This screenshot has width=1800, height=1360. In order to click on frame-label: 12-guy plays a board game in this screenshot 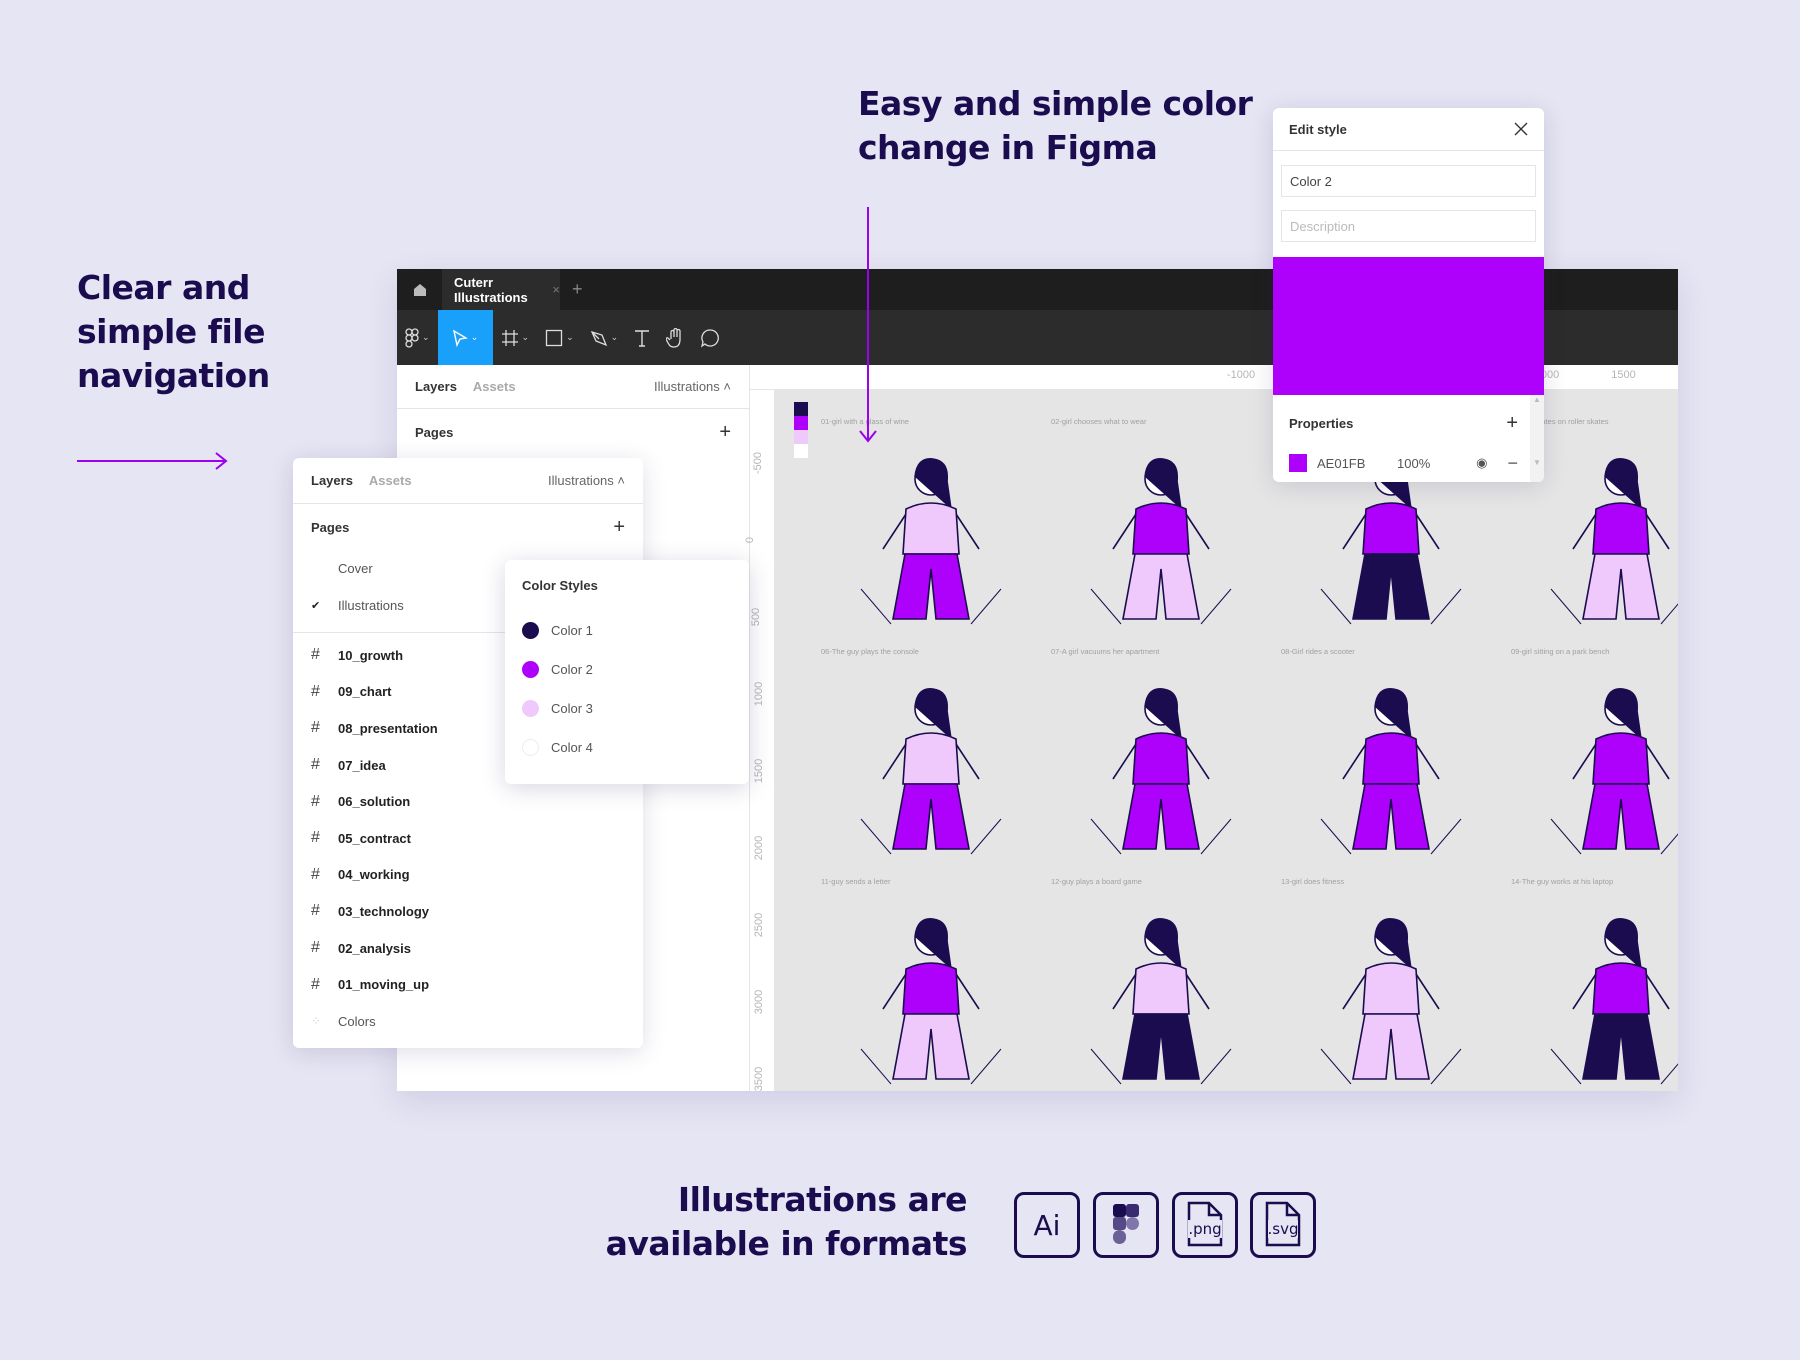, I will do `click(1096, 881)`.